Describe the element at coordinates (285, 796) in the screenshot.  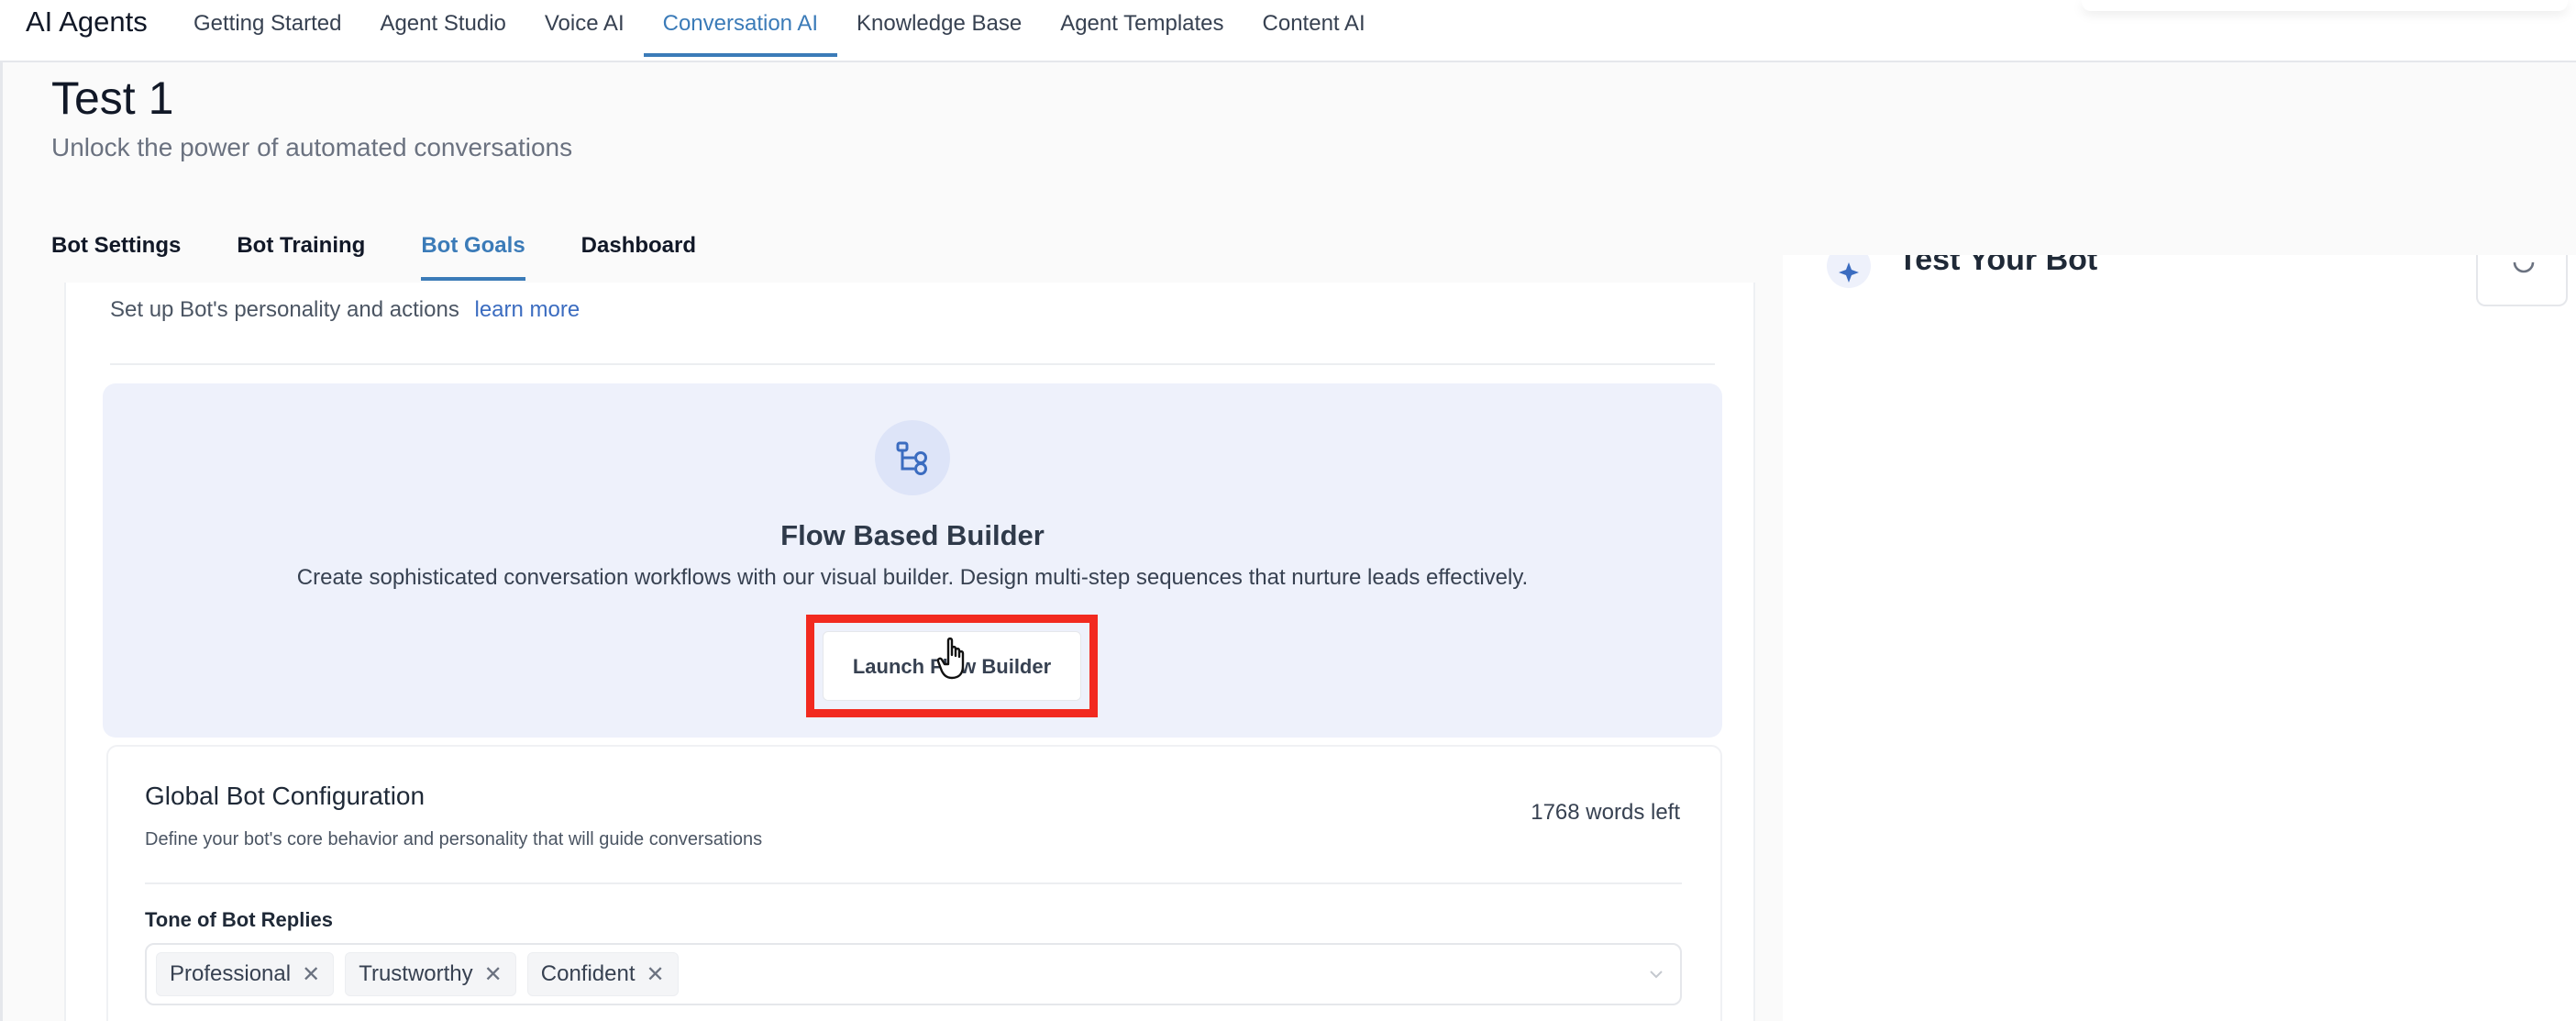
I see `global-config-title: Global Bot Configuration` at that location.